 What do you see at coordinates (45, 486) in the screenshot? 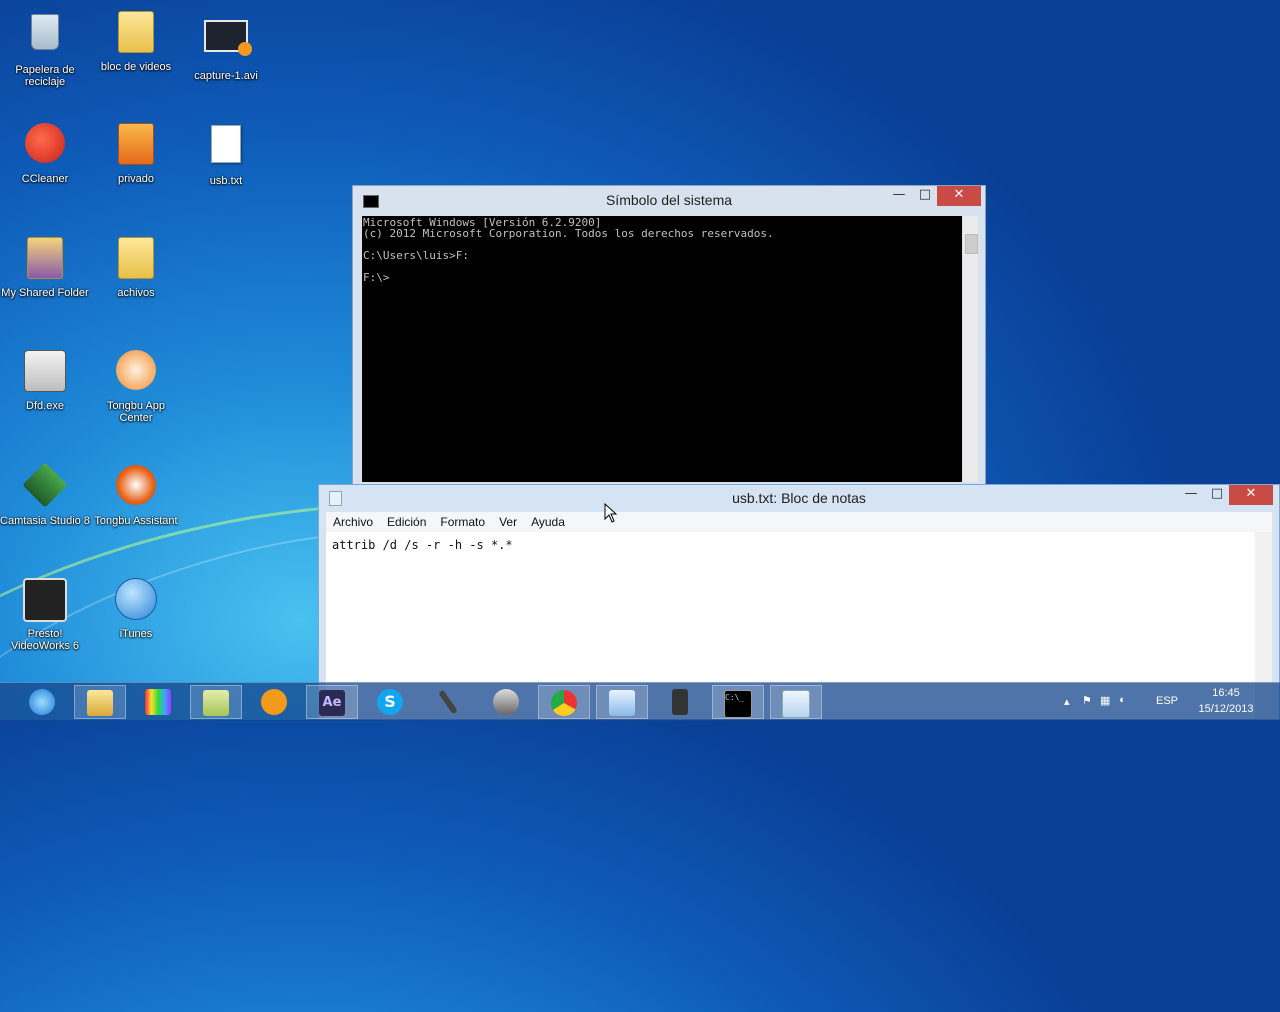
I see `camtasia-icon` at bounding box center [45, 486].